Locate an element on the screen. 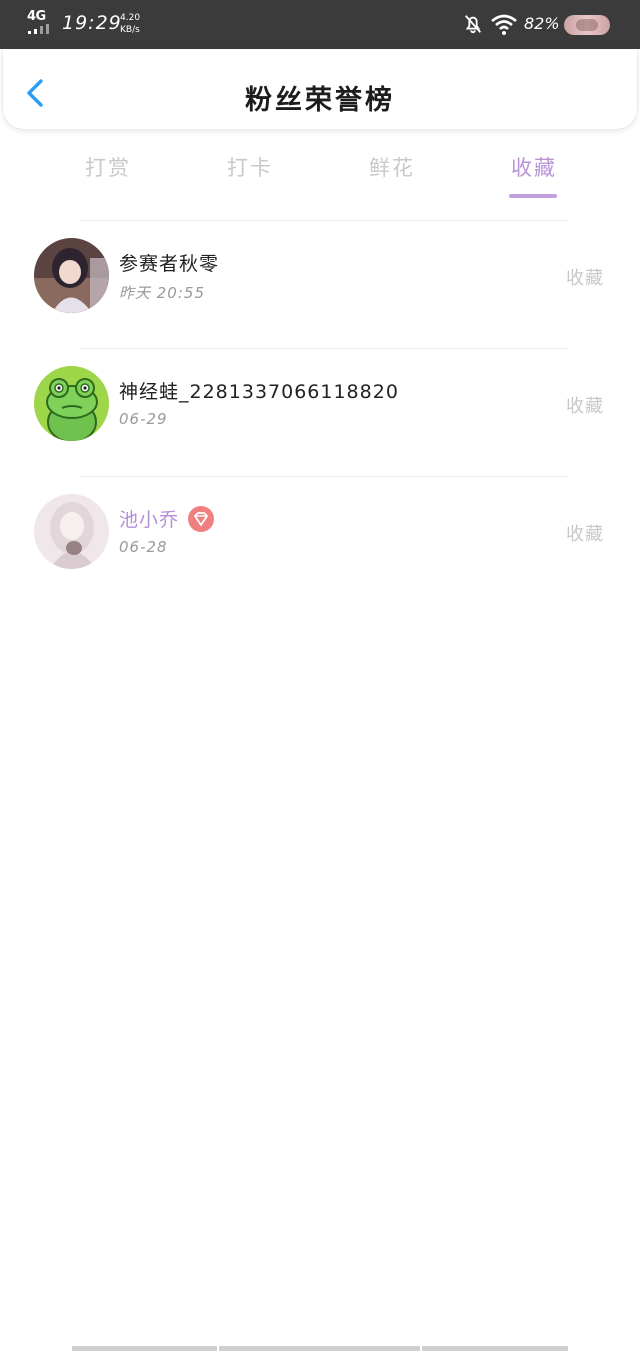  vip-badge is located at coordinates (201, 519).